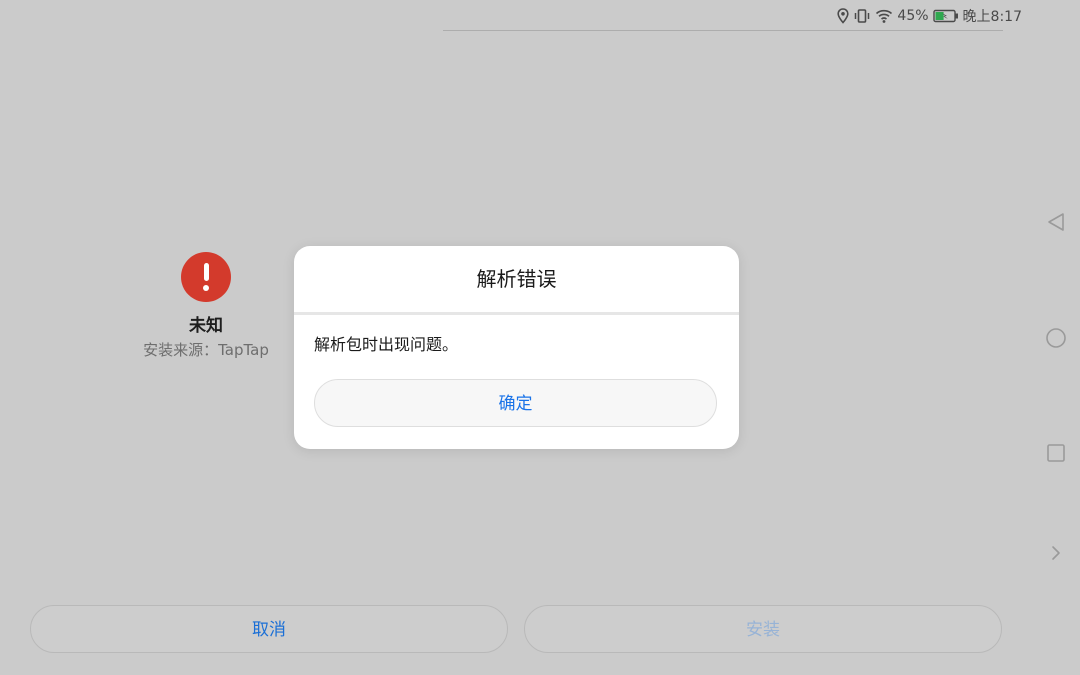 Image resolution: width=1080 pixels, height=675 pixels. What do you see at coordinates (515, 403) in the screenshot?
I see `confirm-button: 确定` at bounding box center [515, 403].